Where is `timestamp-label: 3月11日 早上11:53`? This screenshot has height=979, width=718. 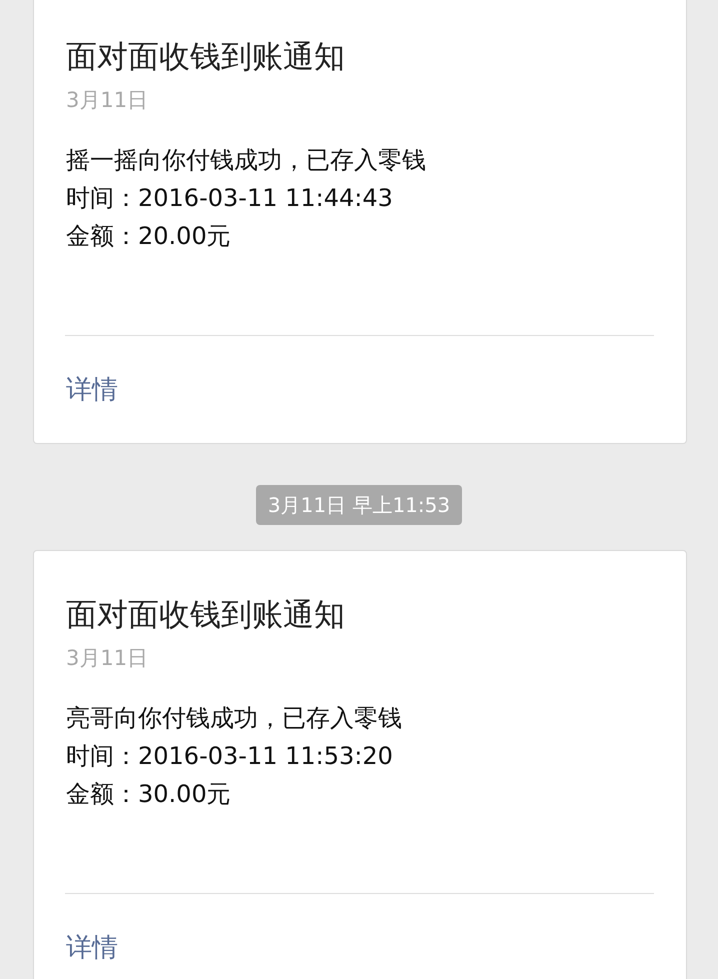
timestamp-label: 3月11日 早上11:53 is located at coordinates (359, 505).